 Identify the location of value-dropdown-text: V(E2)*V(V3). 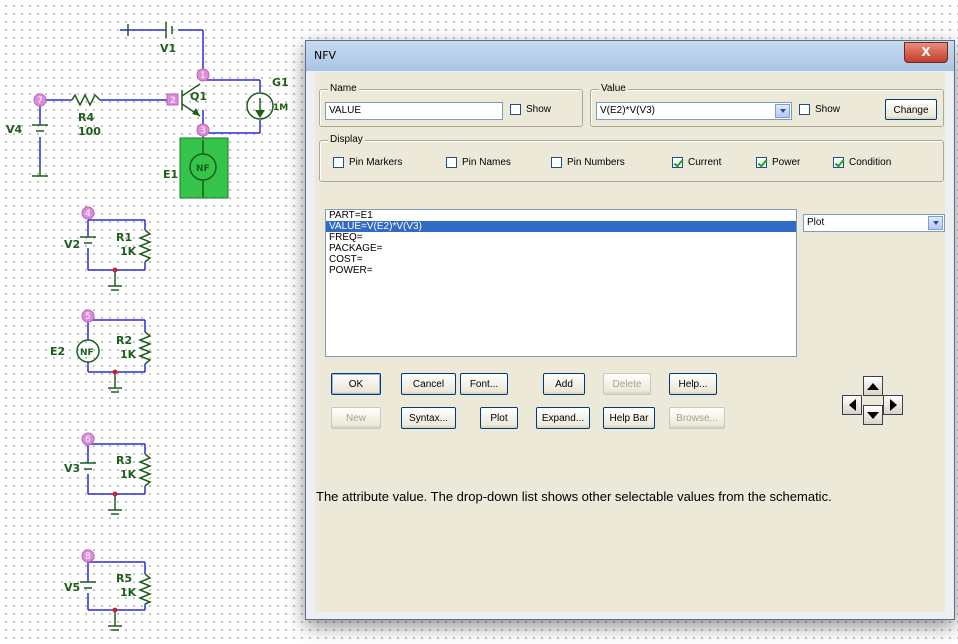
(628, 110).